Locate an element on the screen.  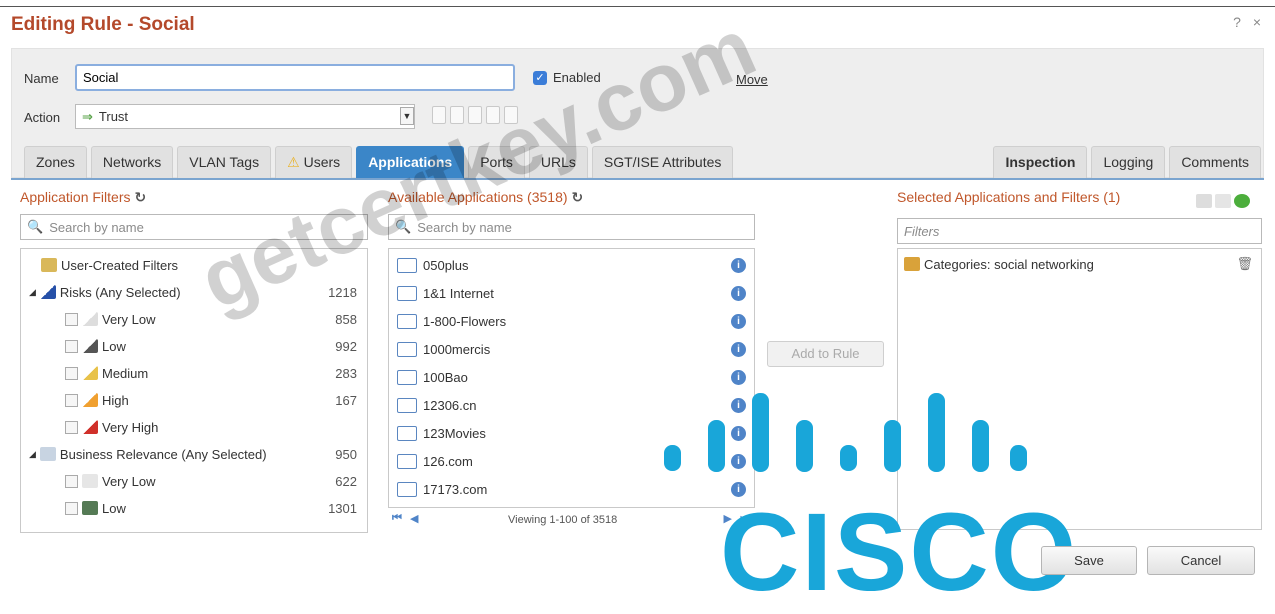
filter-search-input: 🔍 Search by name is located at coordinates (194, 227).